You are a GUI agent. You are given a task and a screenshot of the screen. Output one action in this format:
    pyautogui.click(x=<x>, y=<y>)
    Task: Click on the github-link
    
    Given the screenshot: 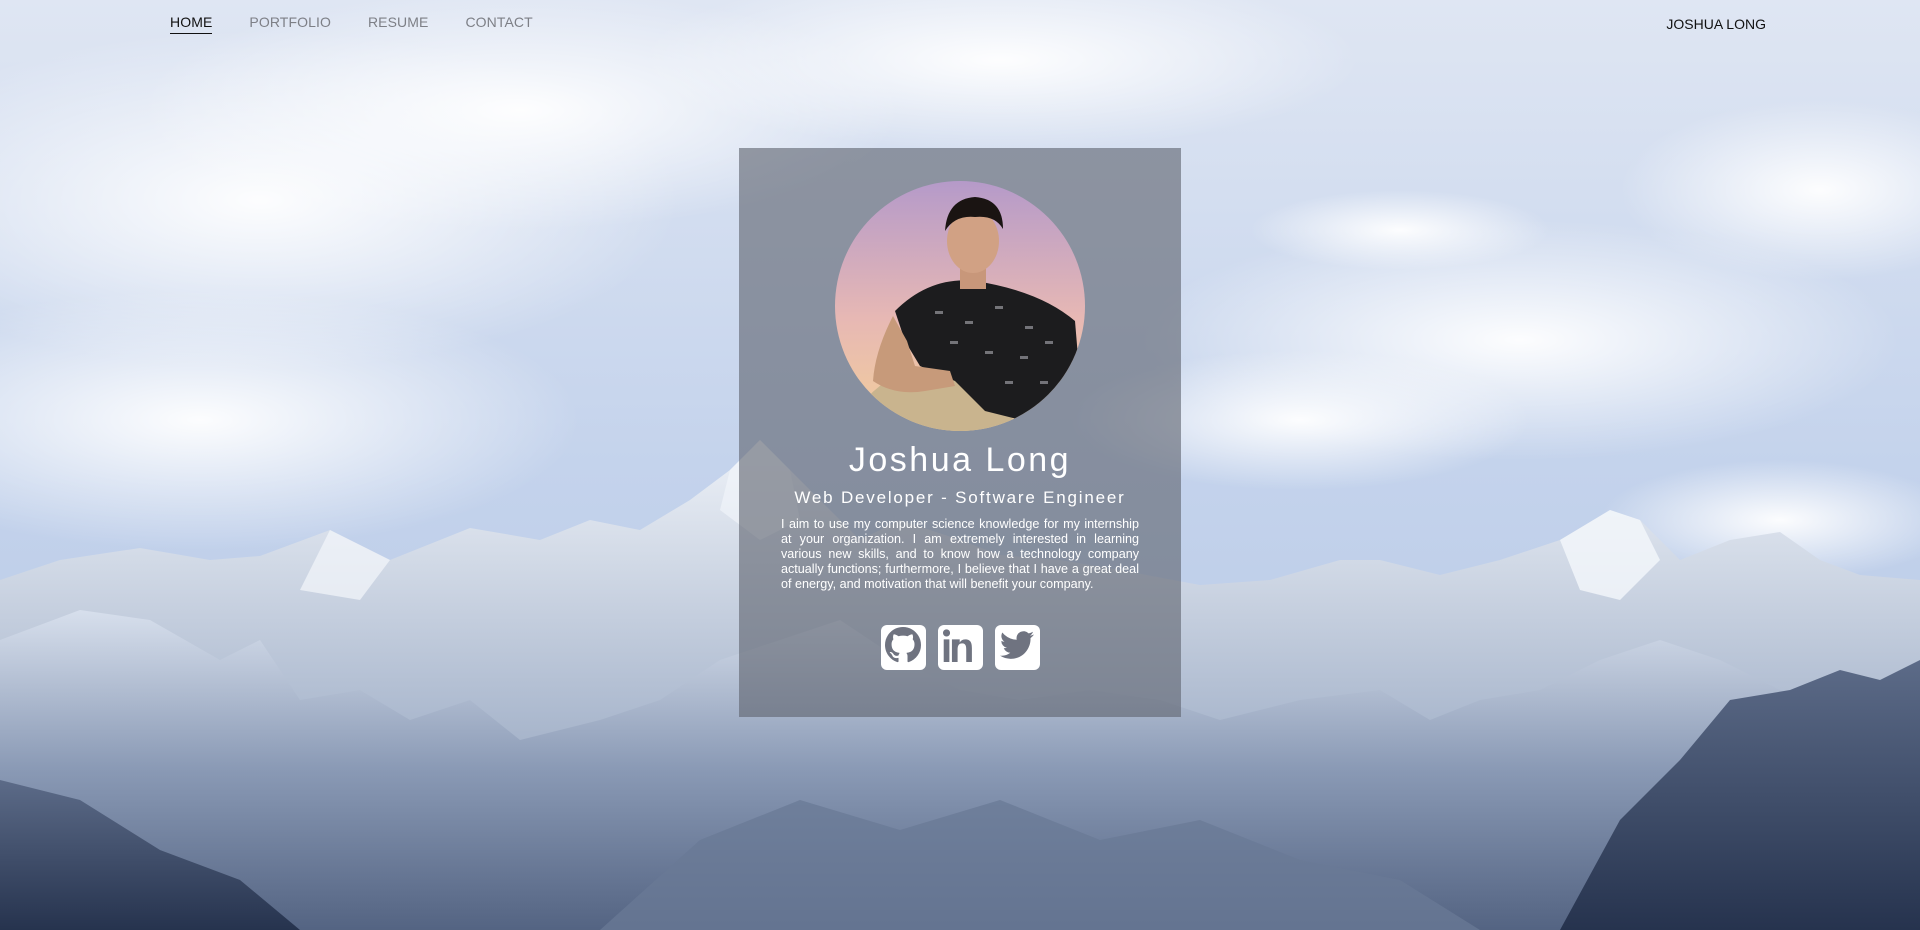 What is the action you would take?
    pyautogui.click(x=903, y=647)
    